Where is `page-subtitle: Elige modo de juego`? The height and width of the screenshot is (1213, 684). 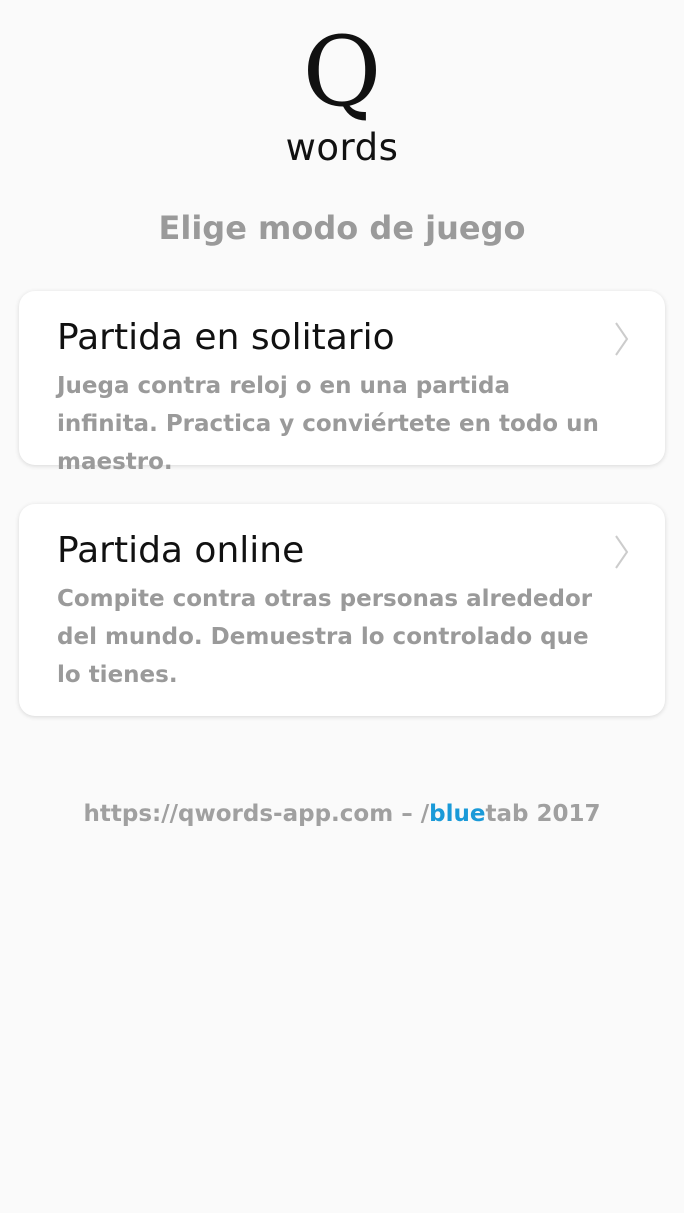
page-subtitle: Elige modo de juego is located at coordinates (342, 228).